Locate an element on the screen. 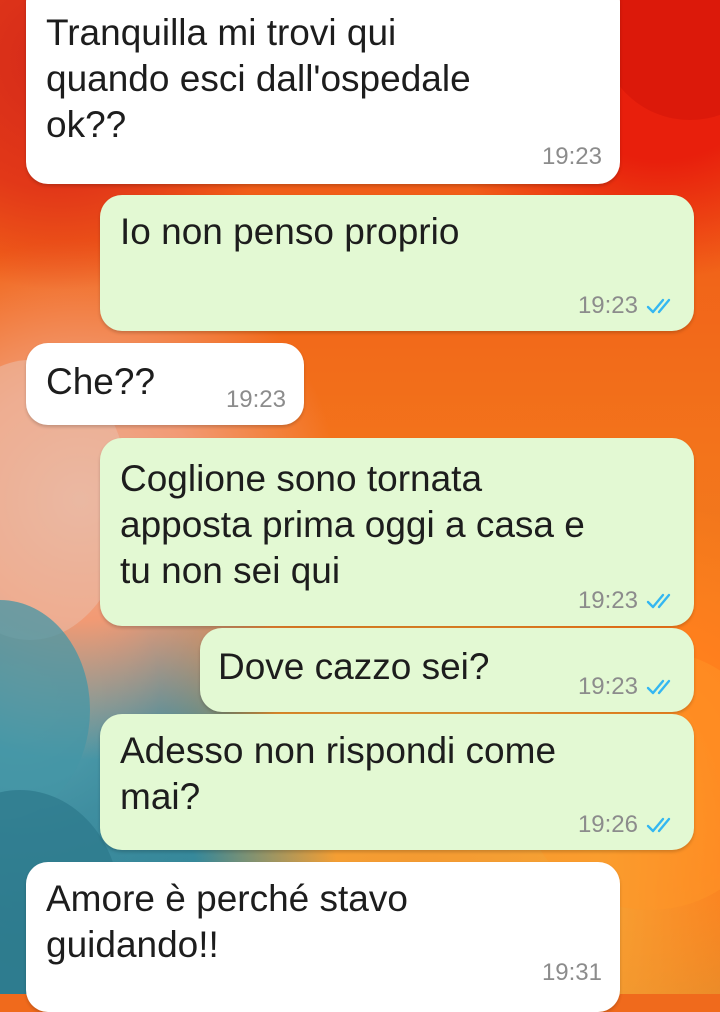  wallpaper-bubble is located at coordinates (45, 710).